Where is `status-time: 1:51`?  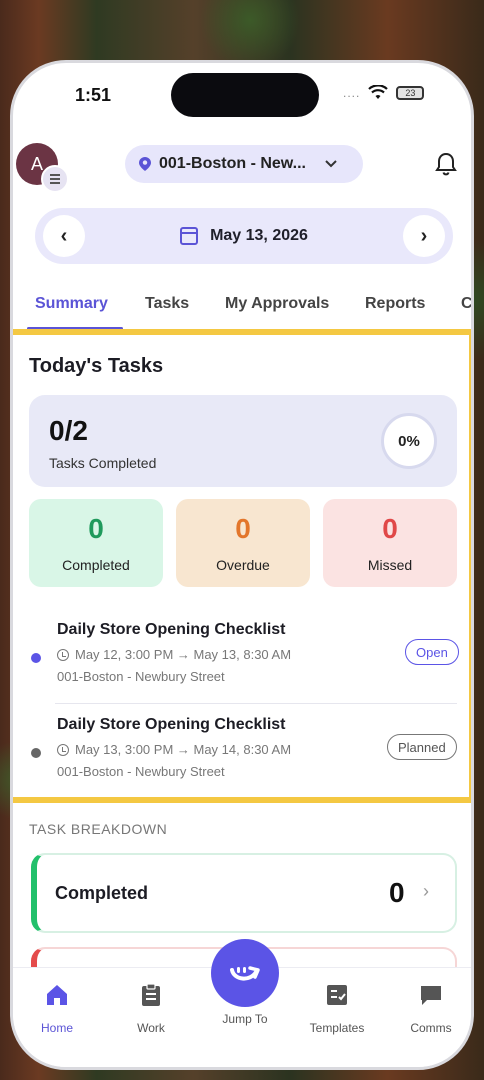 status-time: 1:51 is located at coordinates (93, 95).